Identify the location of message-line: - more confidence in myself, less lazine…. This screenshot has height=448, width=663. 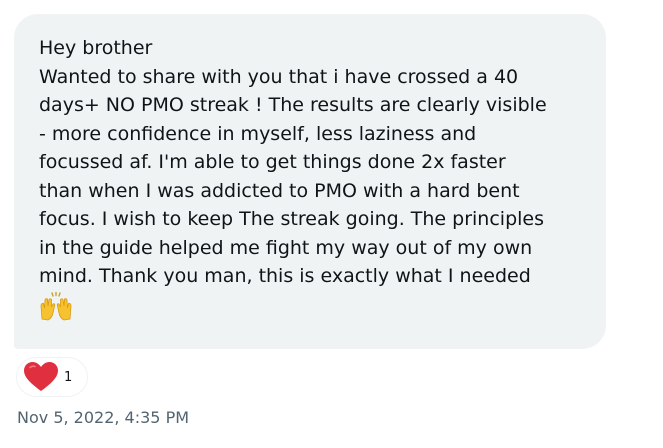
(258, 133).